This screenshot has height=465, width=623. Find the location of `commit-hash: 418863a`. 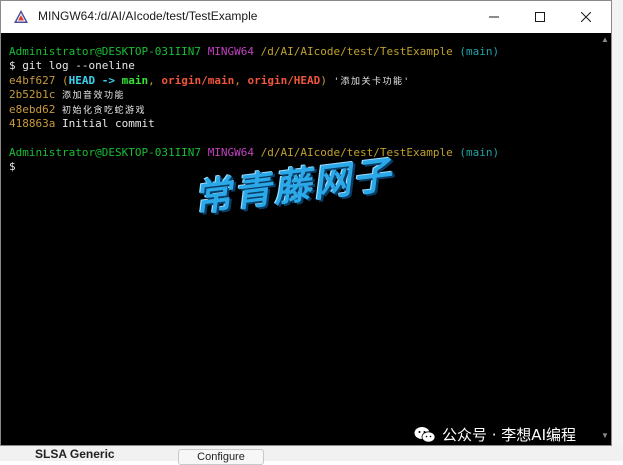

commit-hash: 418863a is located at coordinates (32, 123).